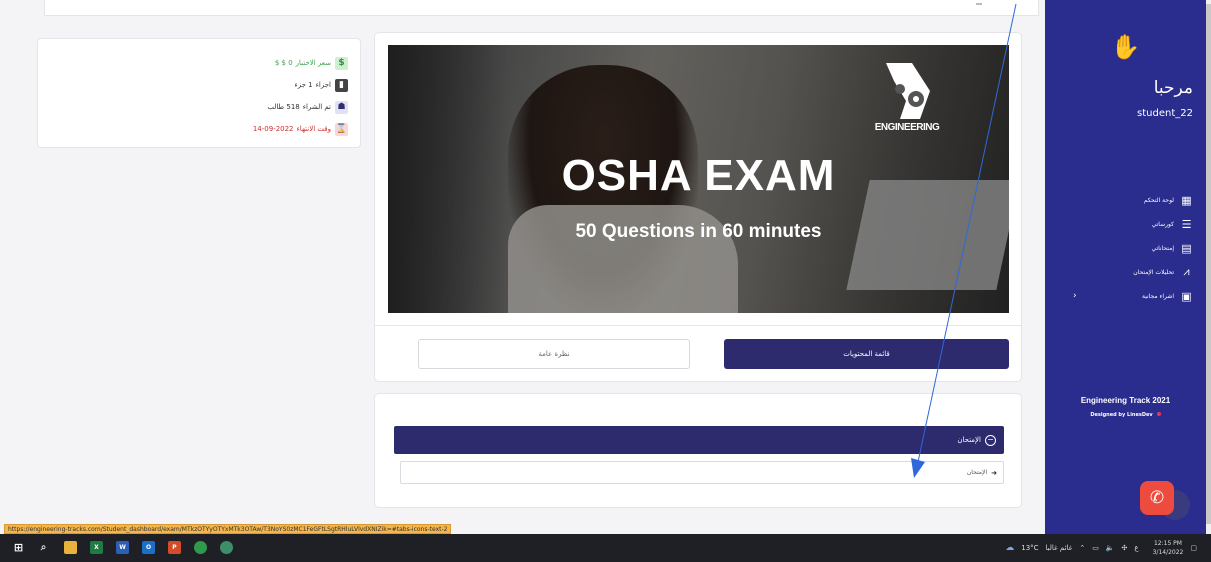 The image size is (1211, 562). Describe the element at coordinates (698, 231) in the screenshot. I see `banner-subtitle: 50 Questions in 60 minutes` at that location.